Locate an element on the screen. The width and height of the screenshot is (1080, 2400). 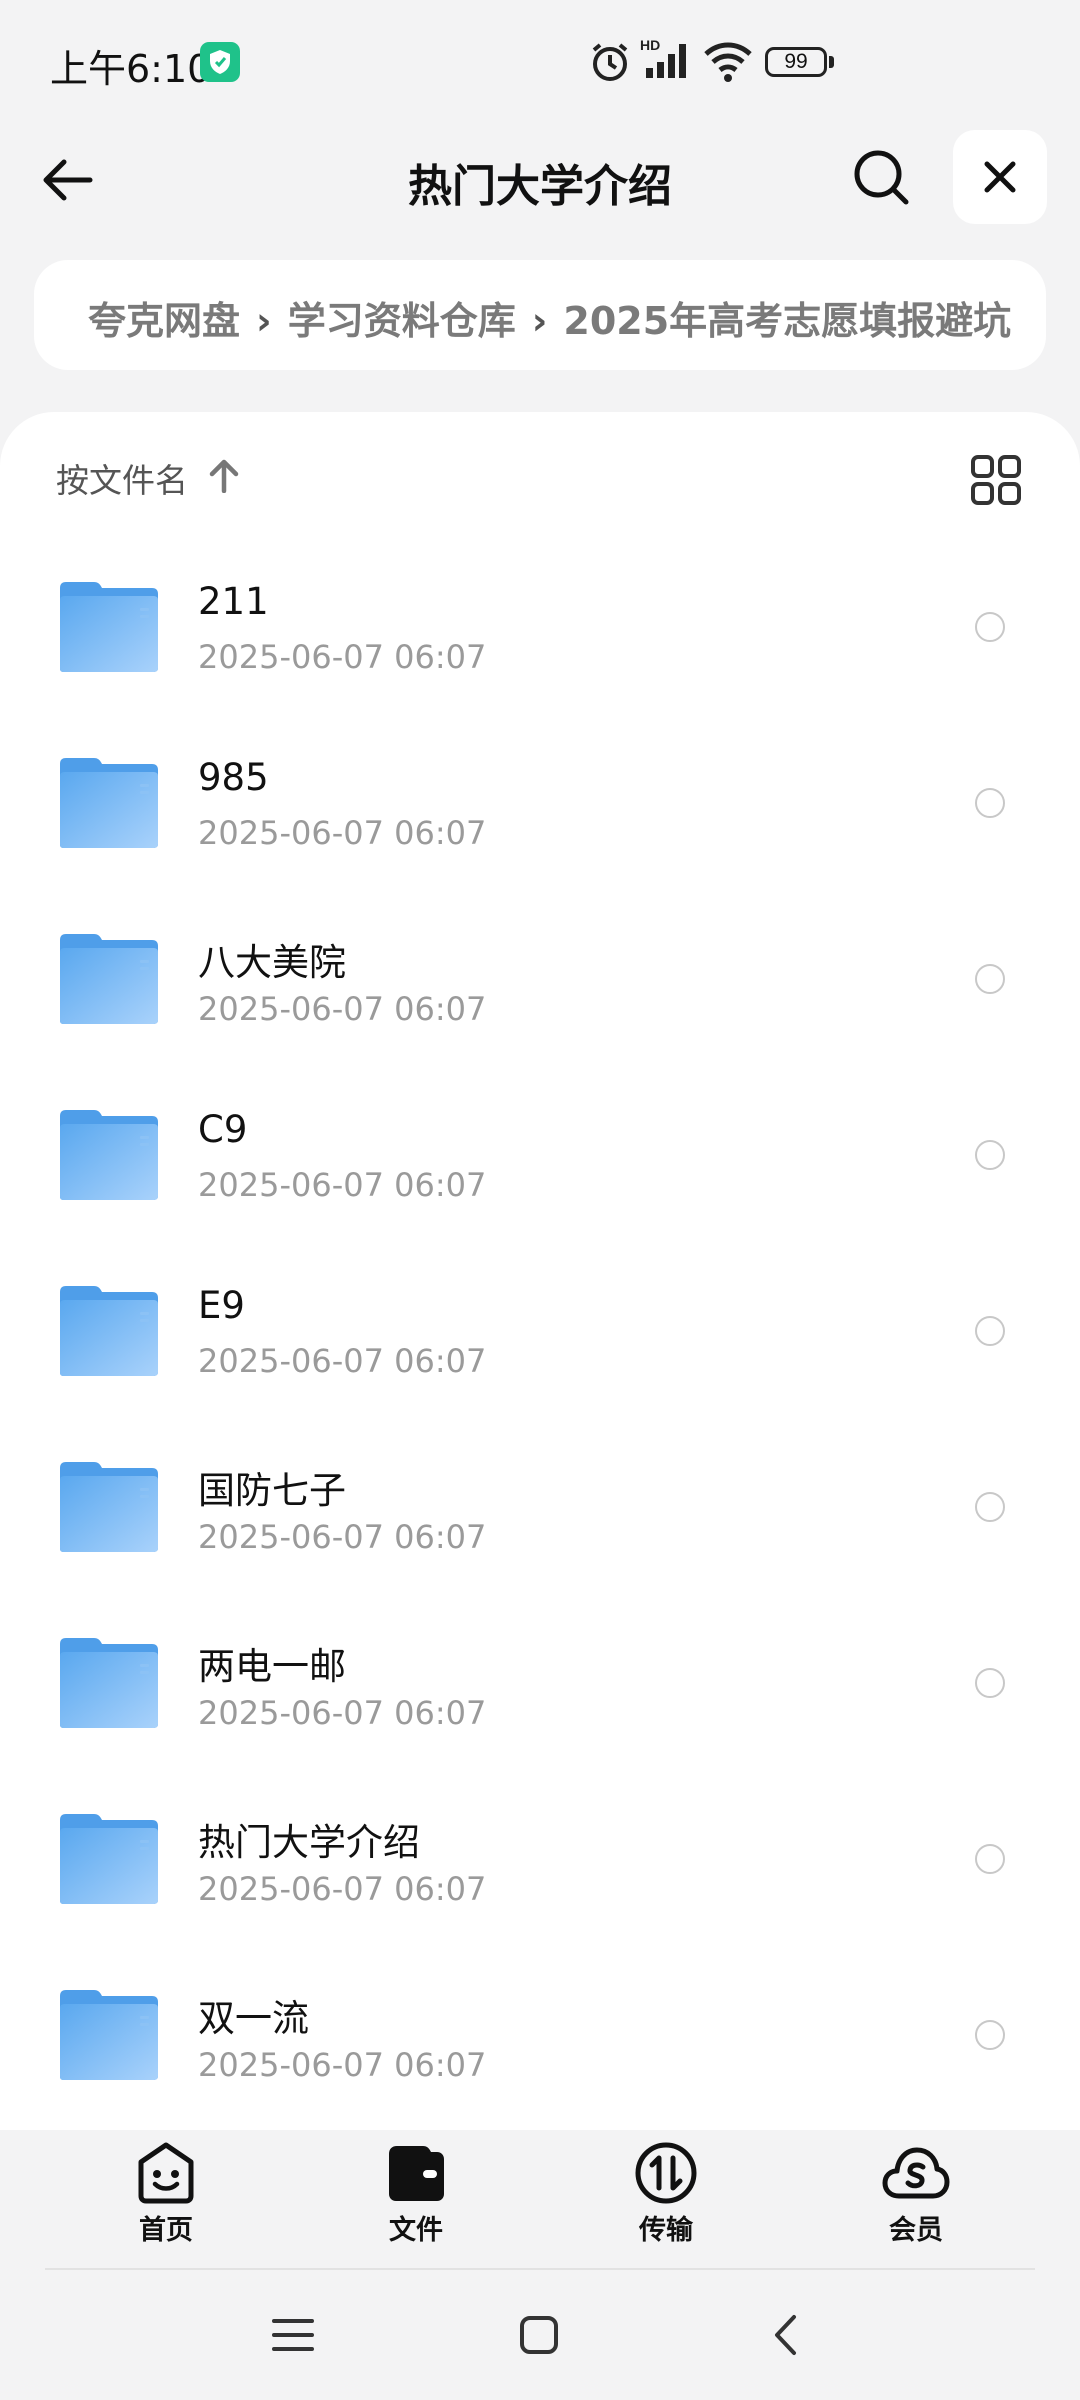
file-name: 热门大学介绍 is located at coordinates (309, 1842).